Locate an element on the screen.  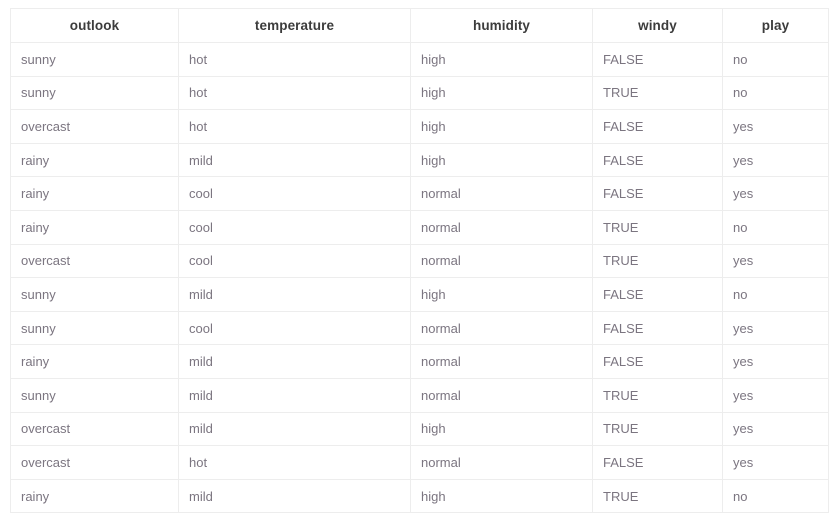
table-row: overcast mild high TRUE yes is located at coordinates (419, 429).